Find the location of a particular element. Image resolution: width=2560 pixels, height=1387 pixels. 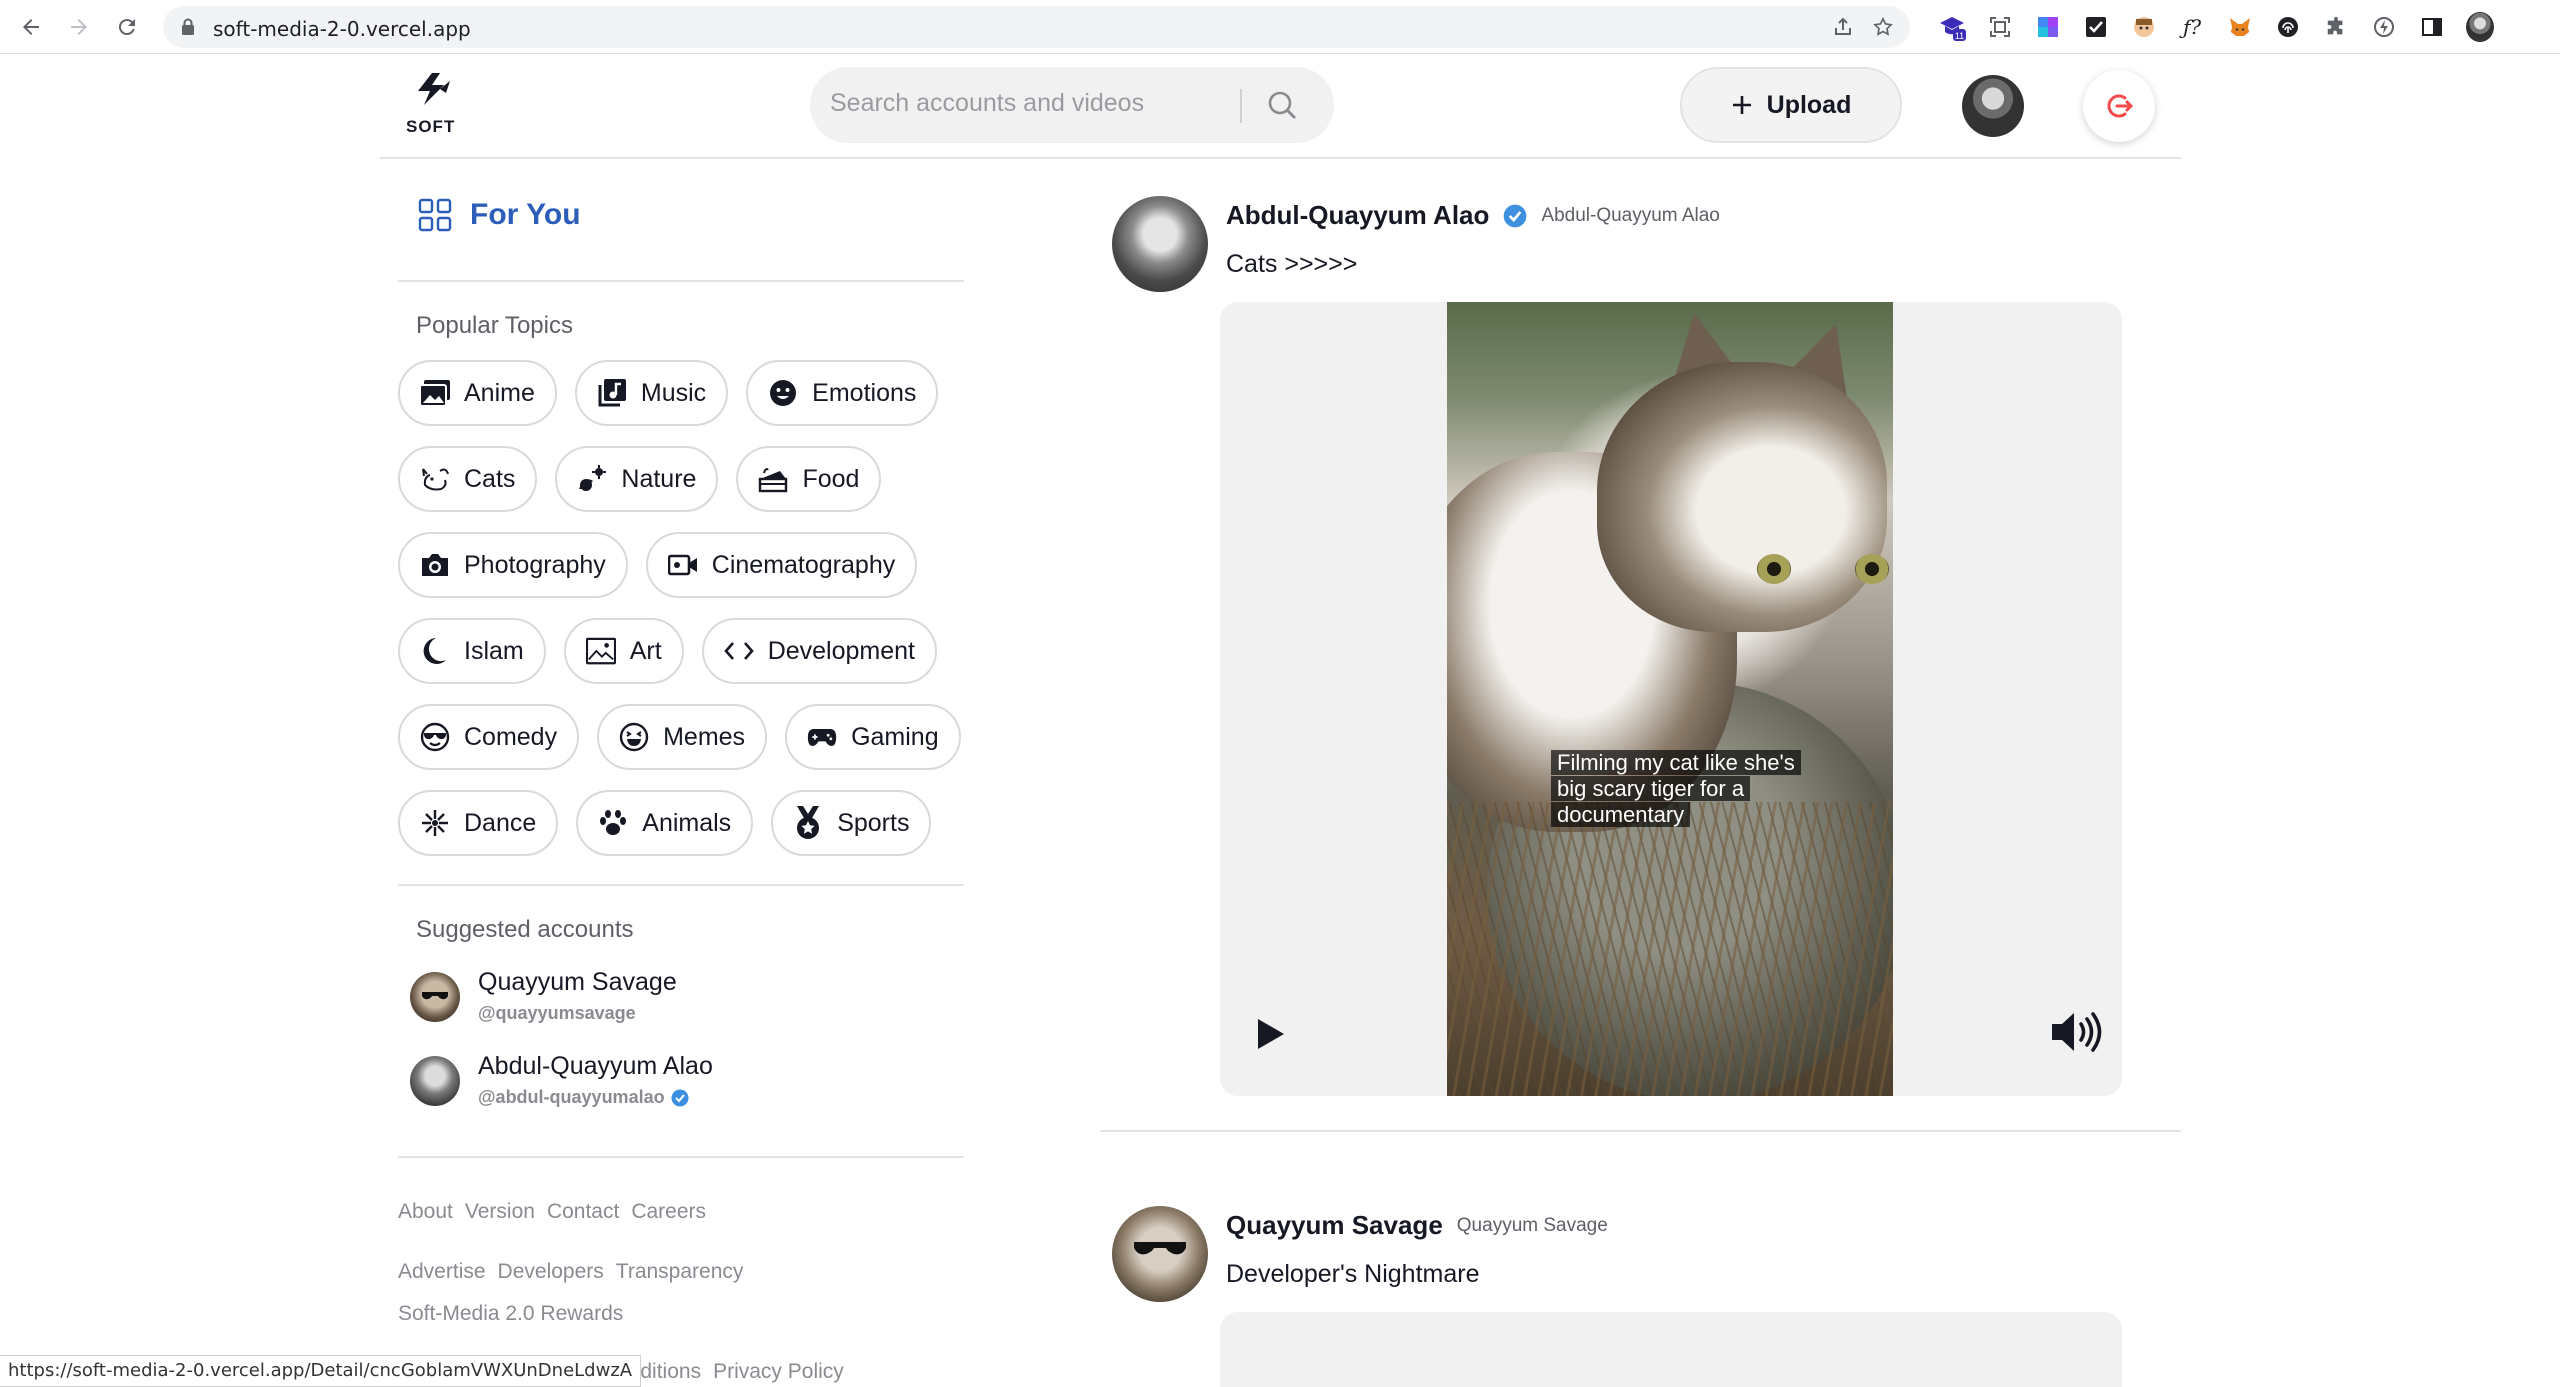

suggested-accounts-title: Suggested accounts is located at coordinates (525, 929).